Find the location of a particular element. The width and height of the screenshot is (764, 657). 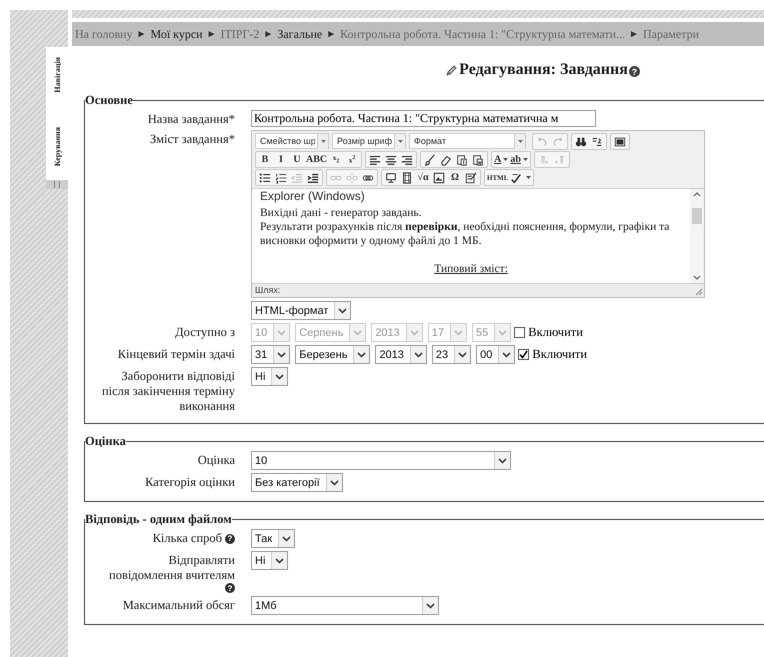

field-label: Заборонити відповіді після закінчення терміну виконання is located at coordinates (167, 391).